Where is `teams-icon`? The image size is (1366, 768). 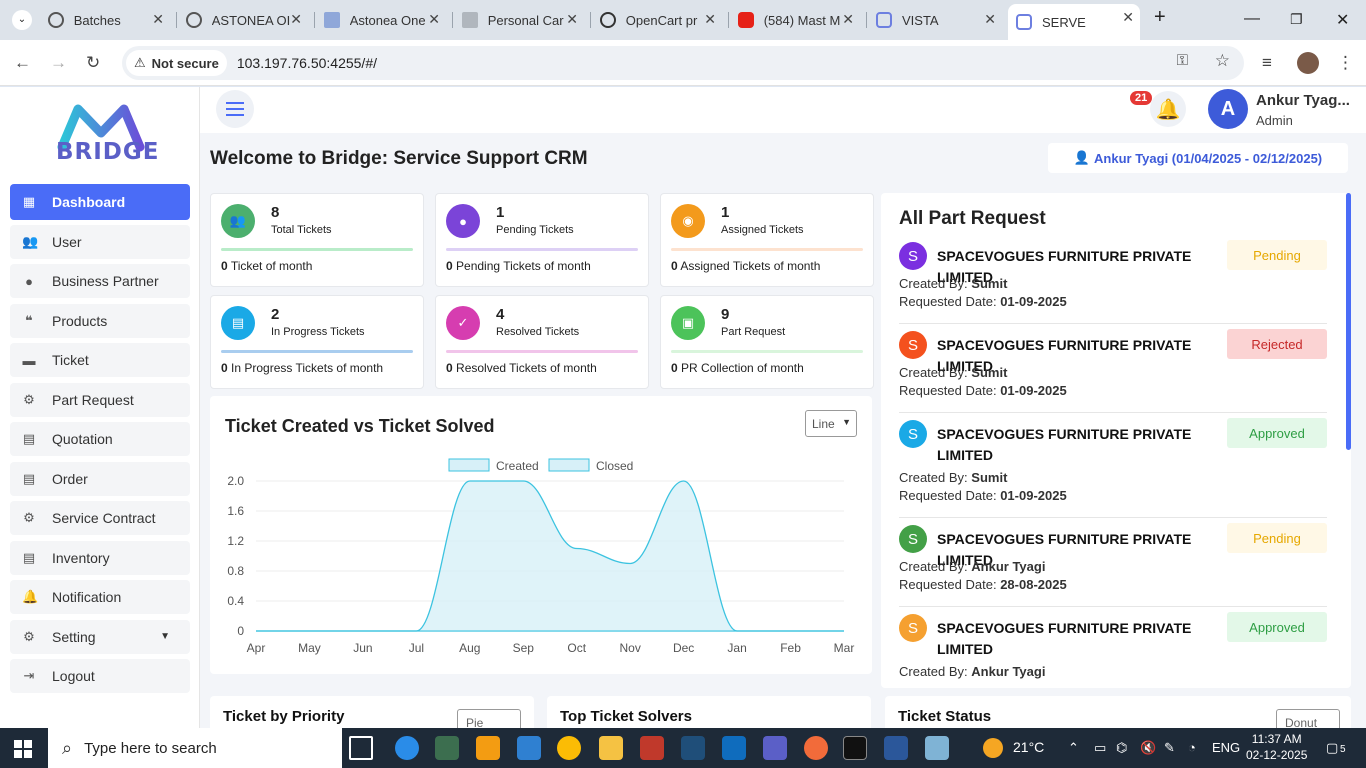
teams-icon is located at coordinates (775, 748).